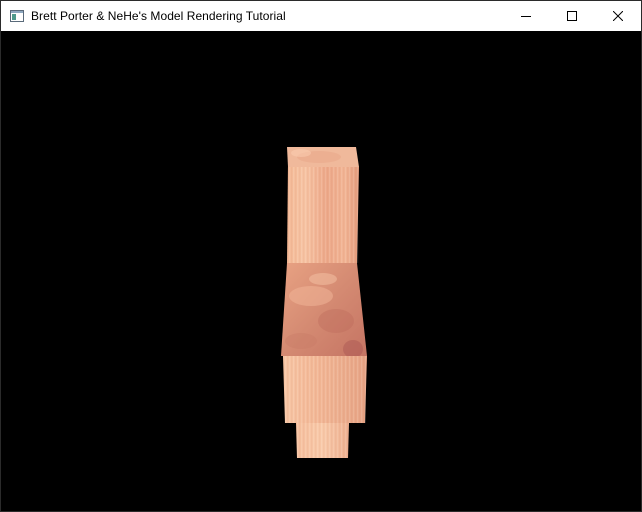 The image size is (642, 512). I want to click on minimize-icon, so click(526, 16).